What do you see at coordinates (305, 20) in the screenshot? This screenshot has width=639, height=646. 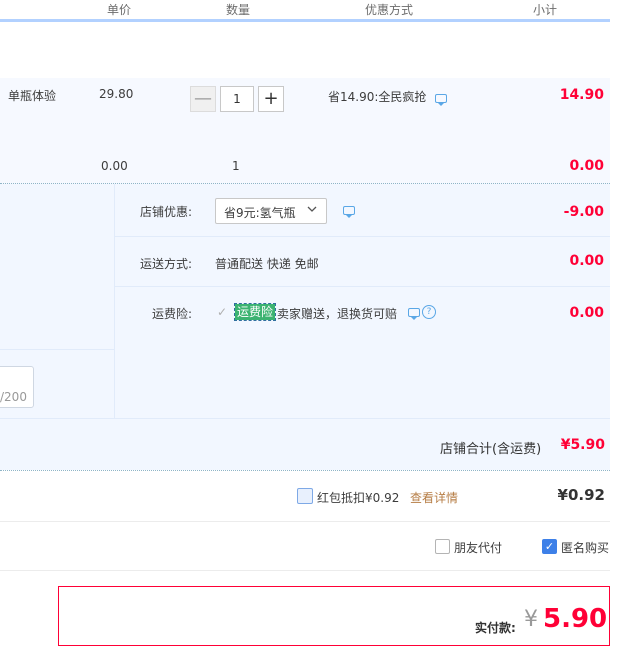 I see `header-underline` at bounding box center [305, 20].